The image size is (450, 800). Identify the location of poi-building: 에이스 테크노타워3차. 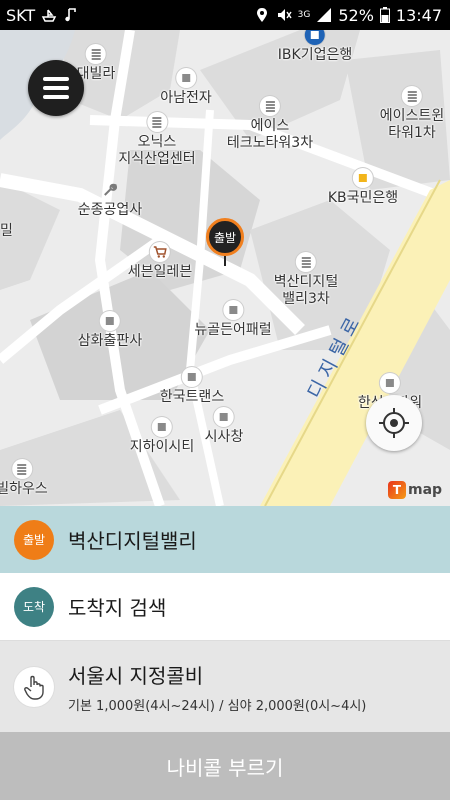
(270, 124).